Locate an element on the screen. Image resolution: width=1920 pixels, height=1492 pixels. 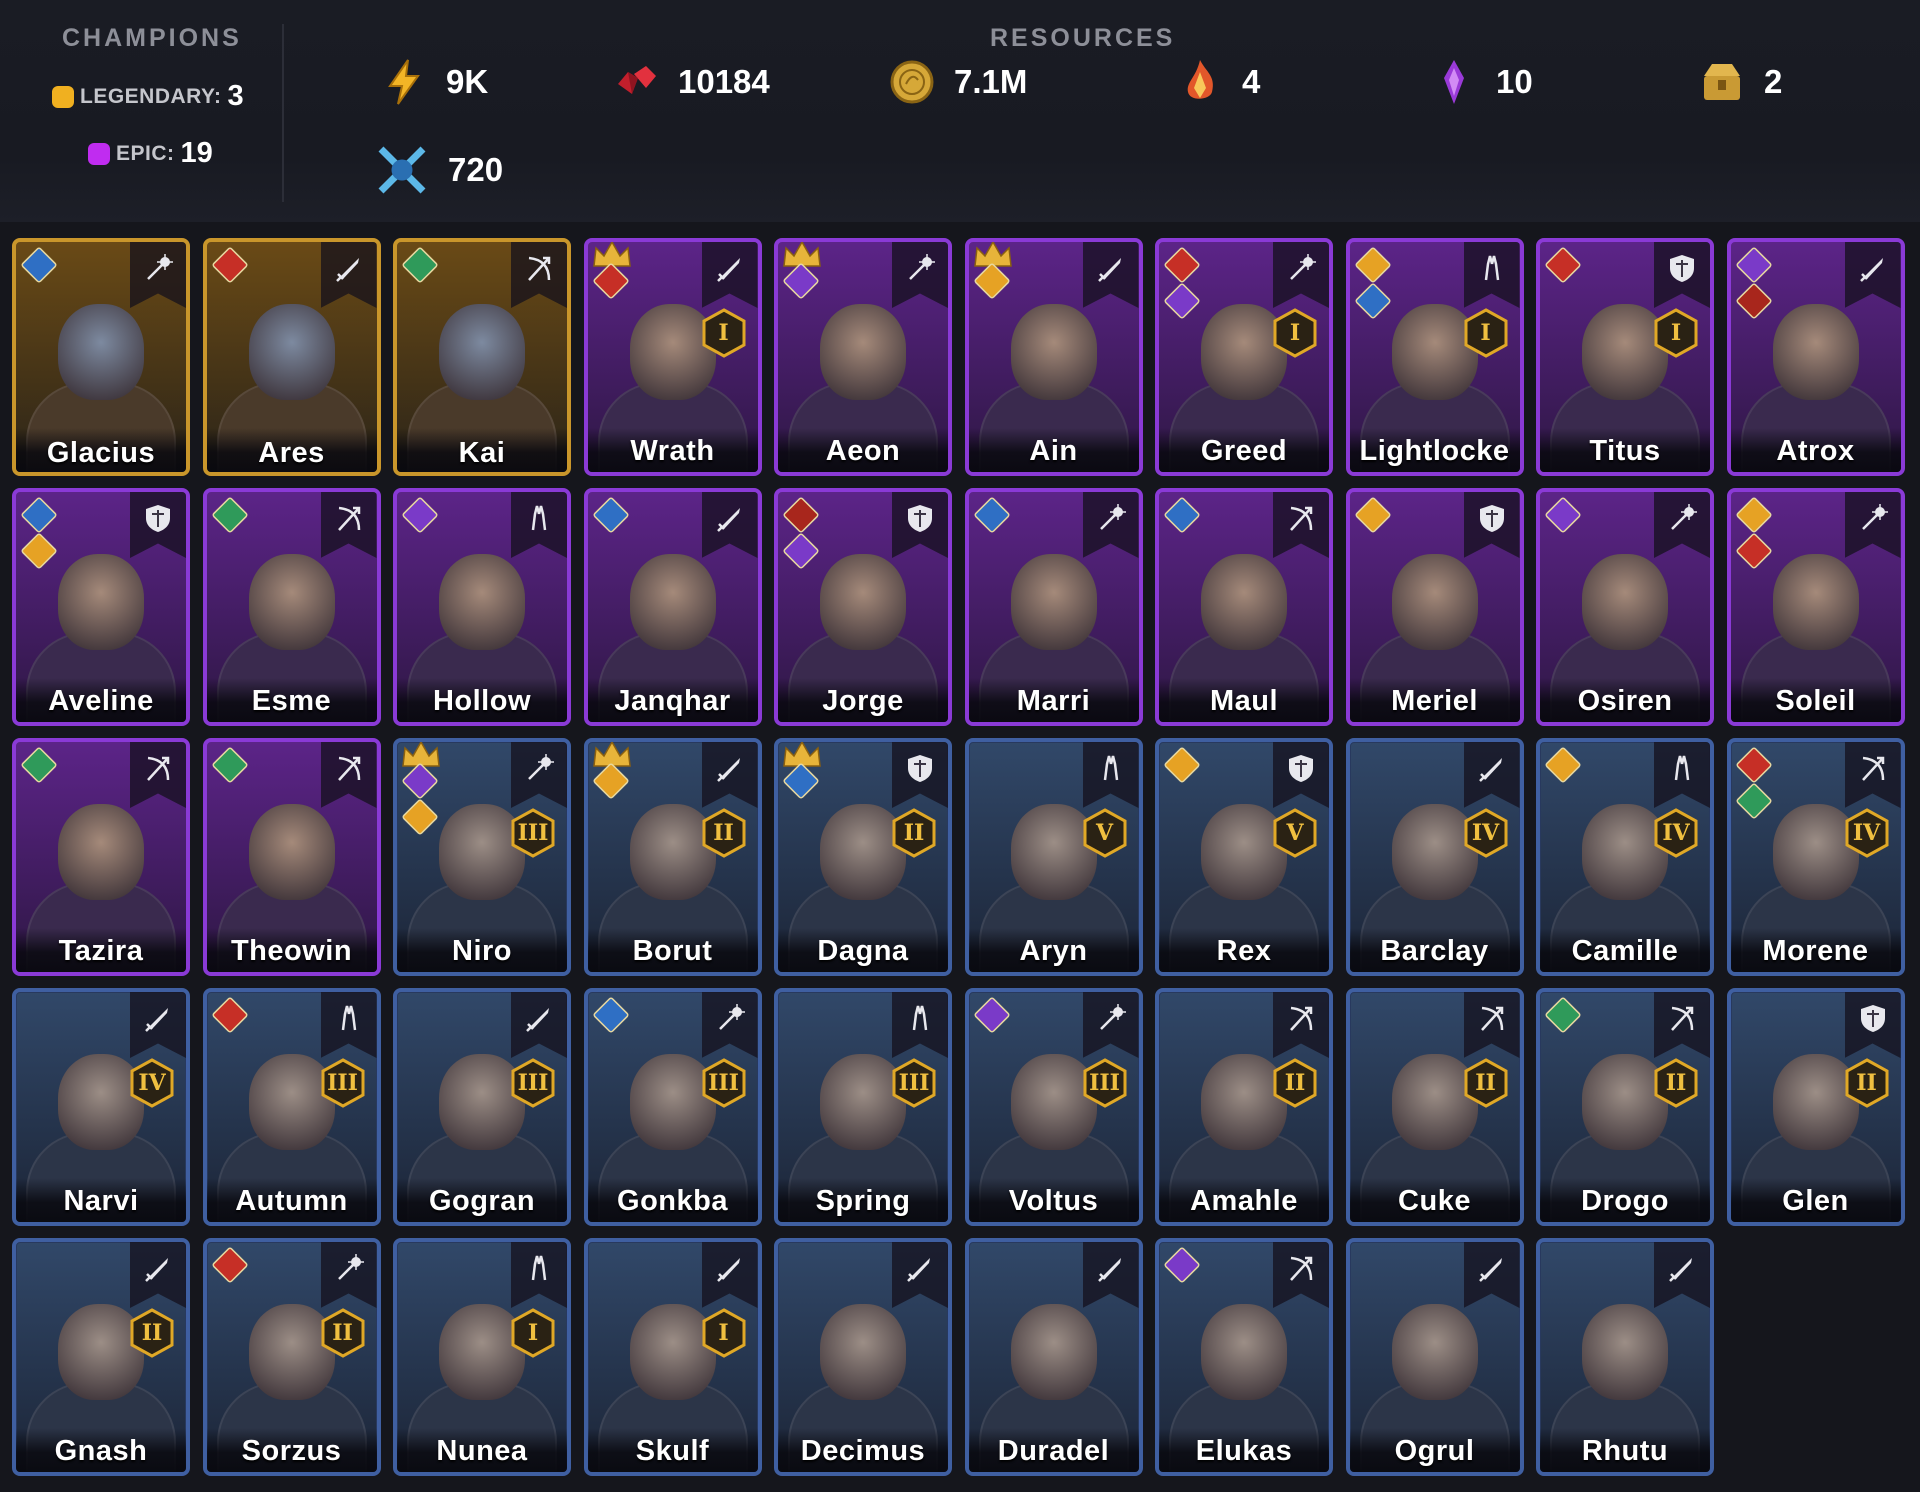
champion-card: Gogran III is located at coordinates (482, 1107).